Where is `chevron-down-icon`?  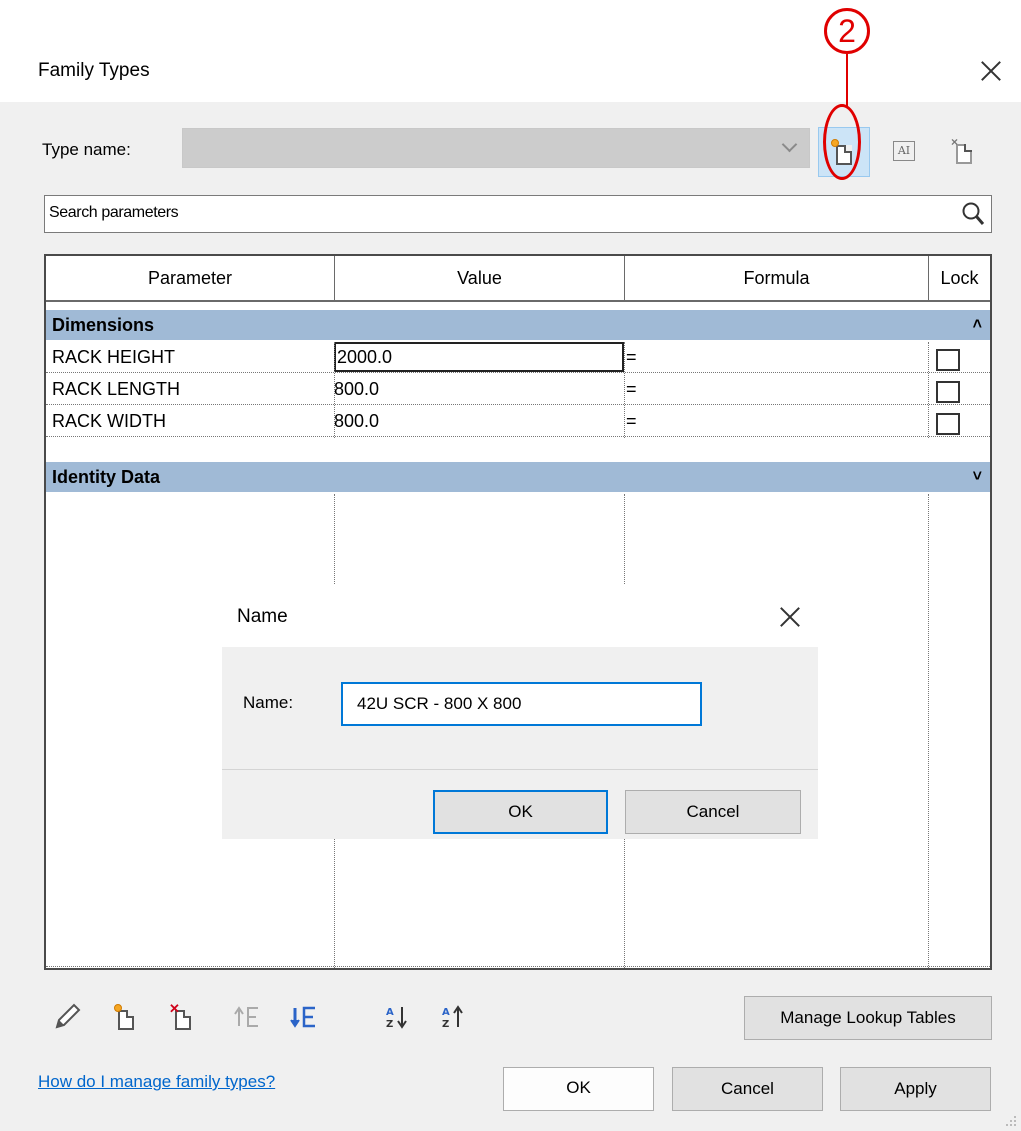 chevron-down-icon is located at coordinates (789, 144).